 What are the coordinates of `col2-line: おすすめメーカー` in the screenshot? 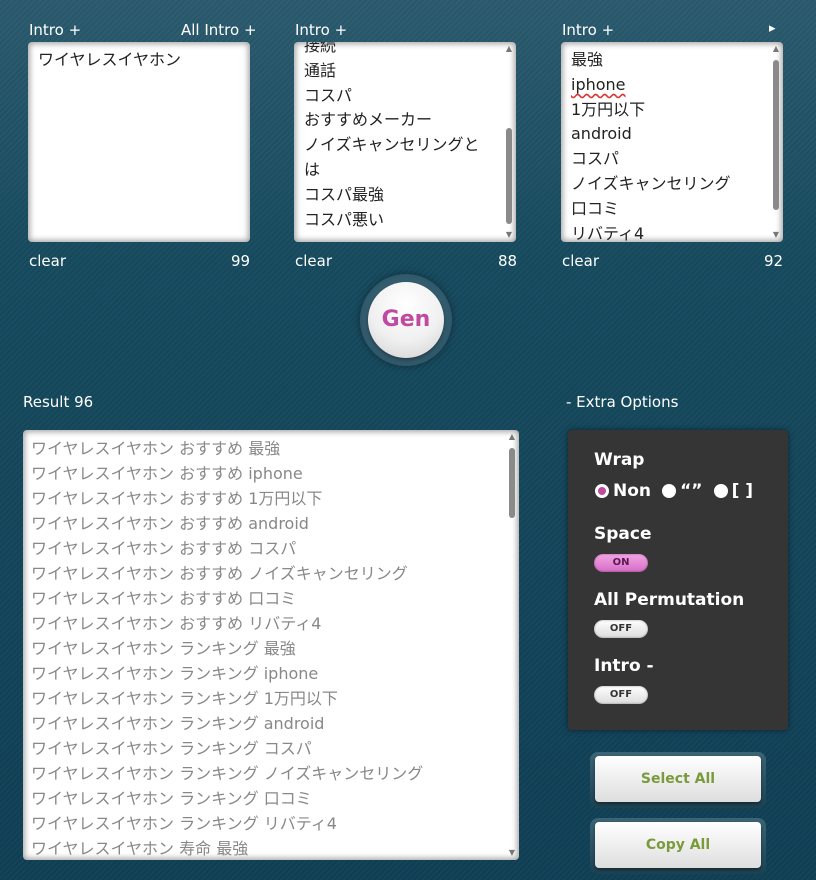 It's located at (368, 120).